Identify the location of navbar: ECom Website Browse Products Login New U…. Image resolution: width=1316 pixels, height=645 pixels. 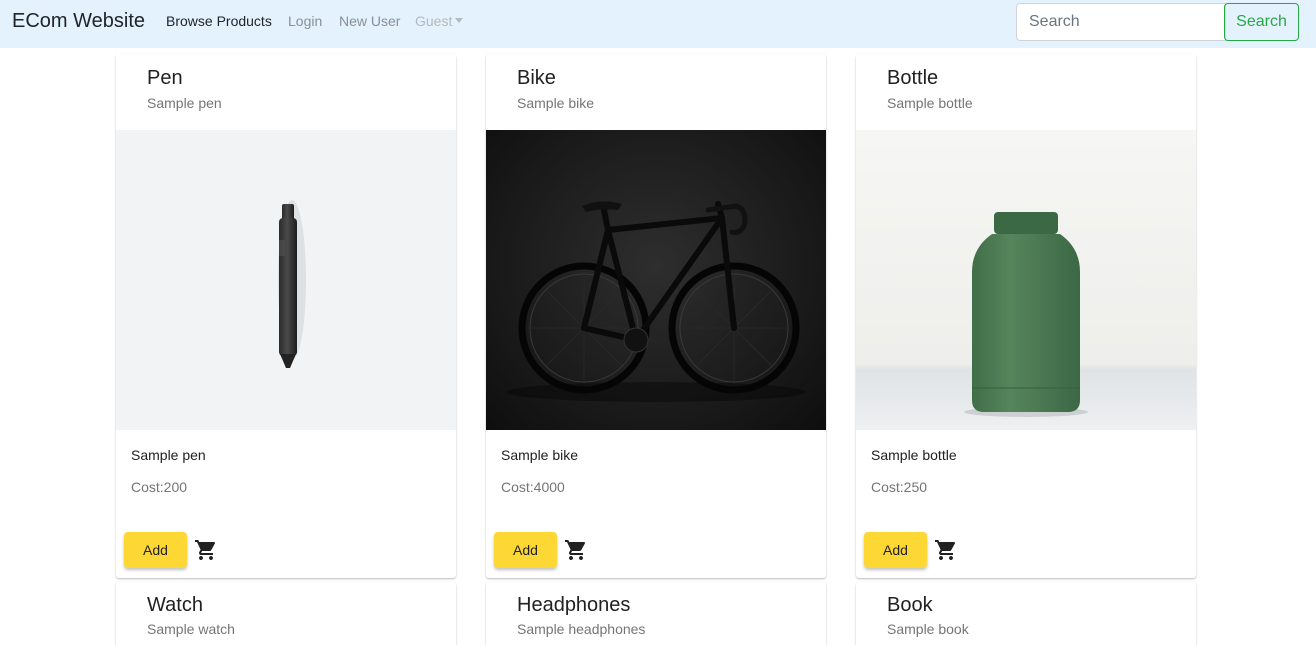
(658, 24).